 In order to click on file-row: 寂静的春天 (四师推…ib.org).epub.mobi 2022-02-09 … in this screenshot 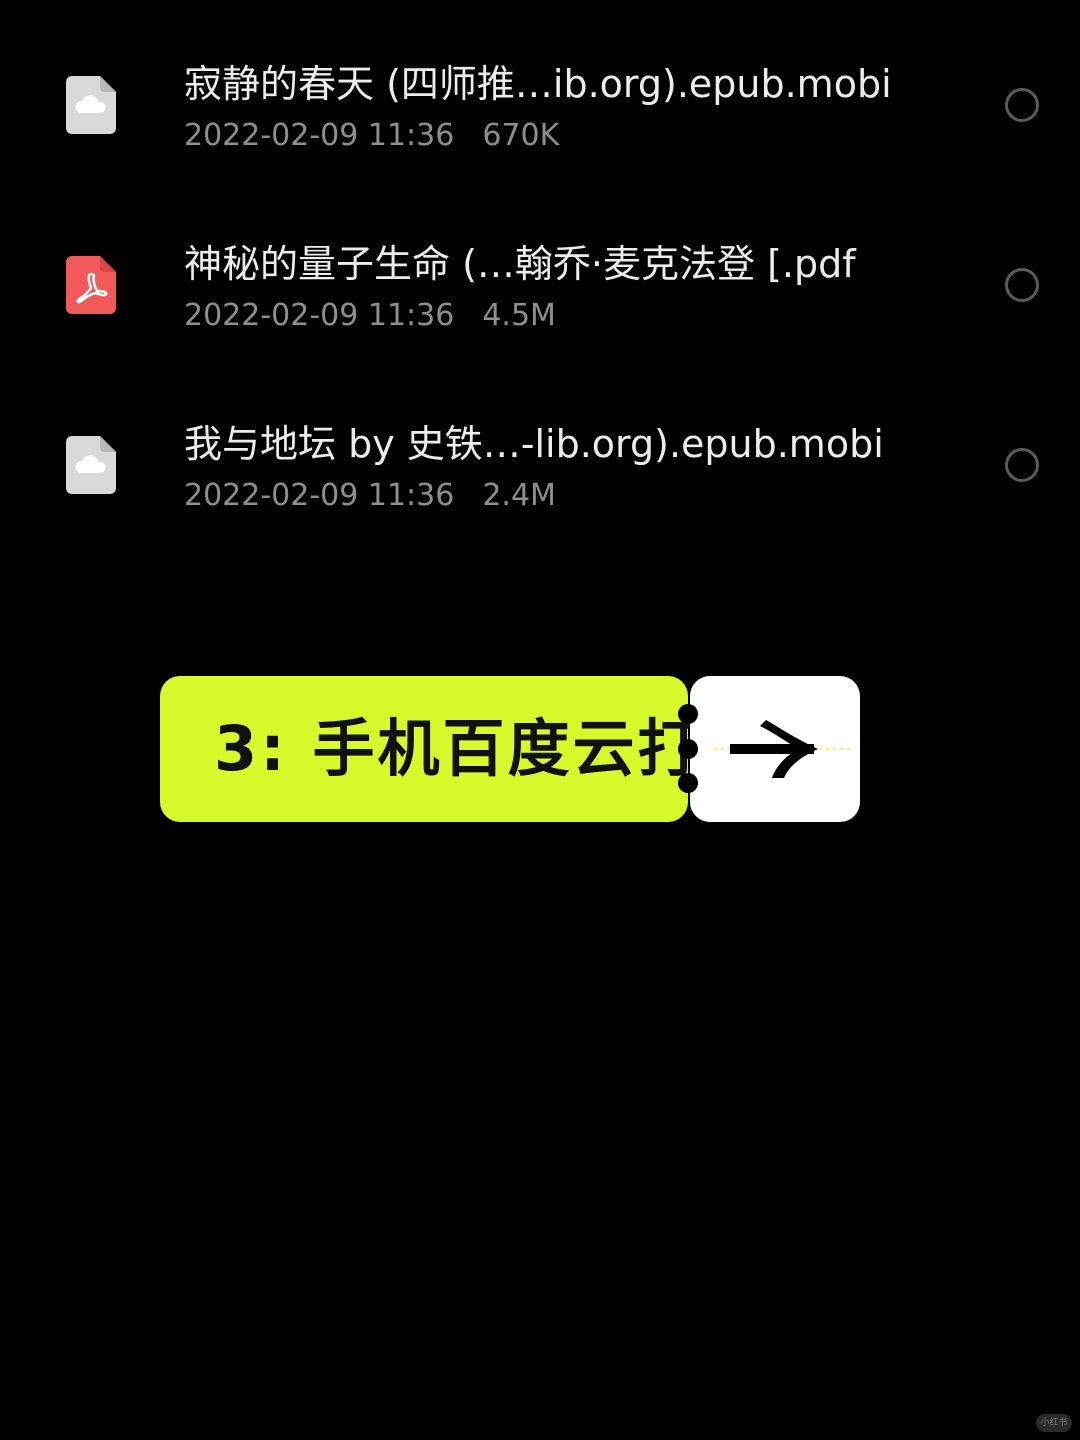, I will do `click(540, 130)`.